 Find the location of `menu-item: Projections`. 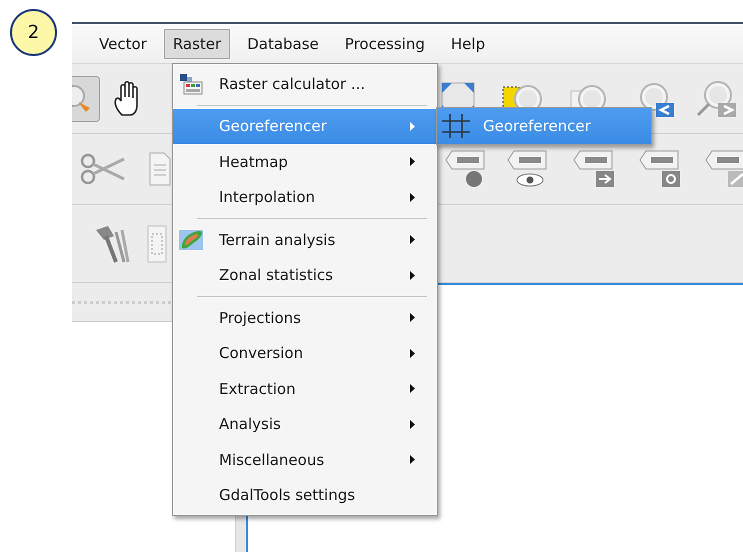

menu-item: Projections is located at coordinates (305, 318).